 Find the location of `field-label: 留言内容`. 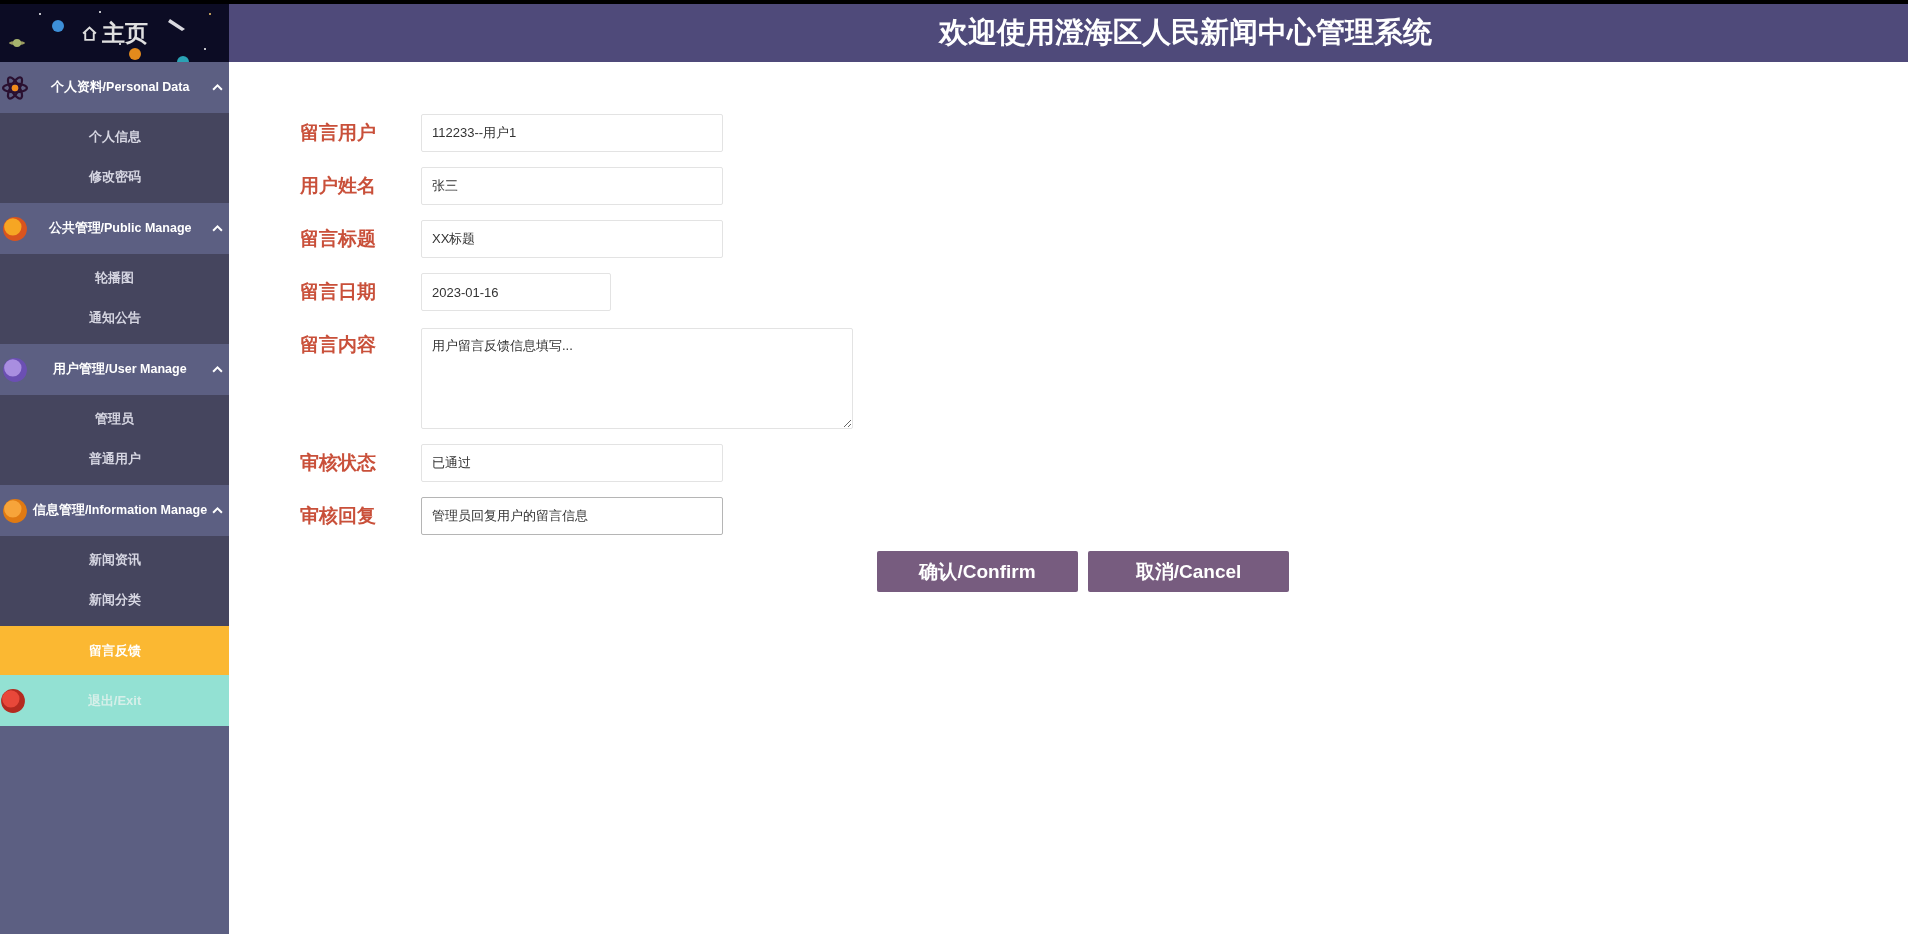

field-label: 留言内容 is located at coordinates (338, 345).